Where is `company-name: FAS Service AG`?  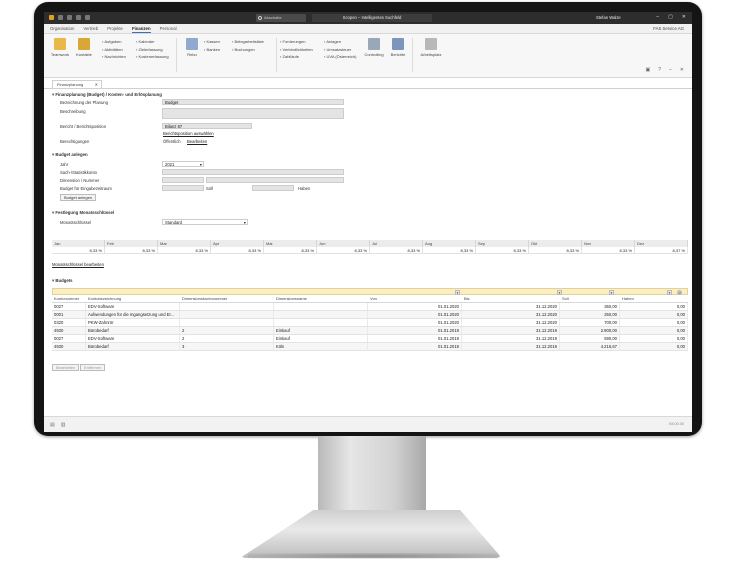
company-name: FAS Service AG is located at coordinates (668, 29).